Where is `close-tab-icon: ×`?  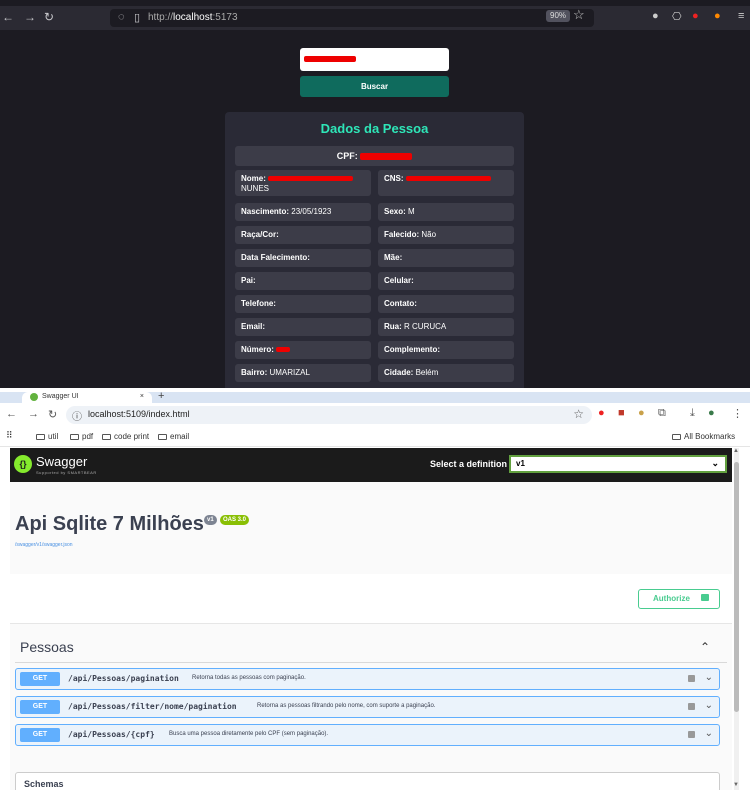 close-tab-icon: × is located at coordinates (142, 396).